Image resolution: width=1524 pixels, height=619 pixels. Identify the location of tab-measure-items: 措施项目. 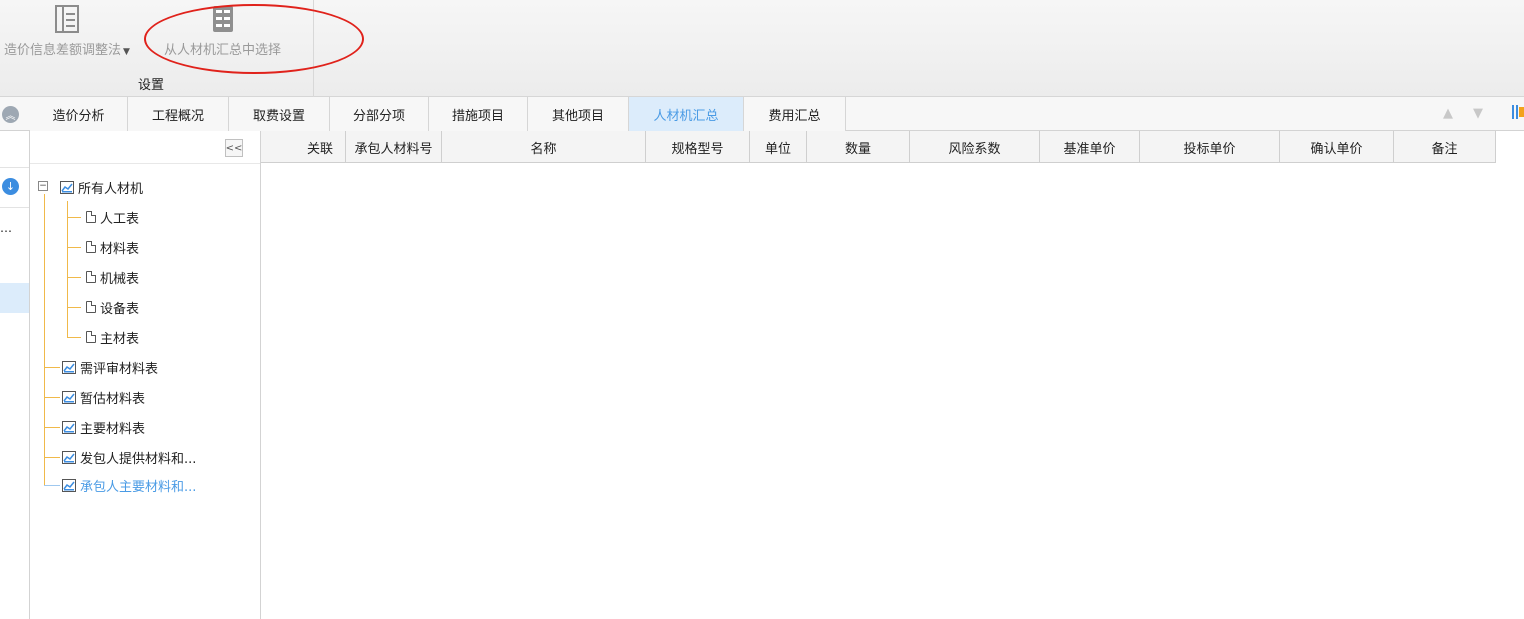
(478, 114).